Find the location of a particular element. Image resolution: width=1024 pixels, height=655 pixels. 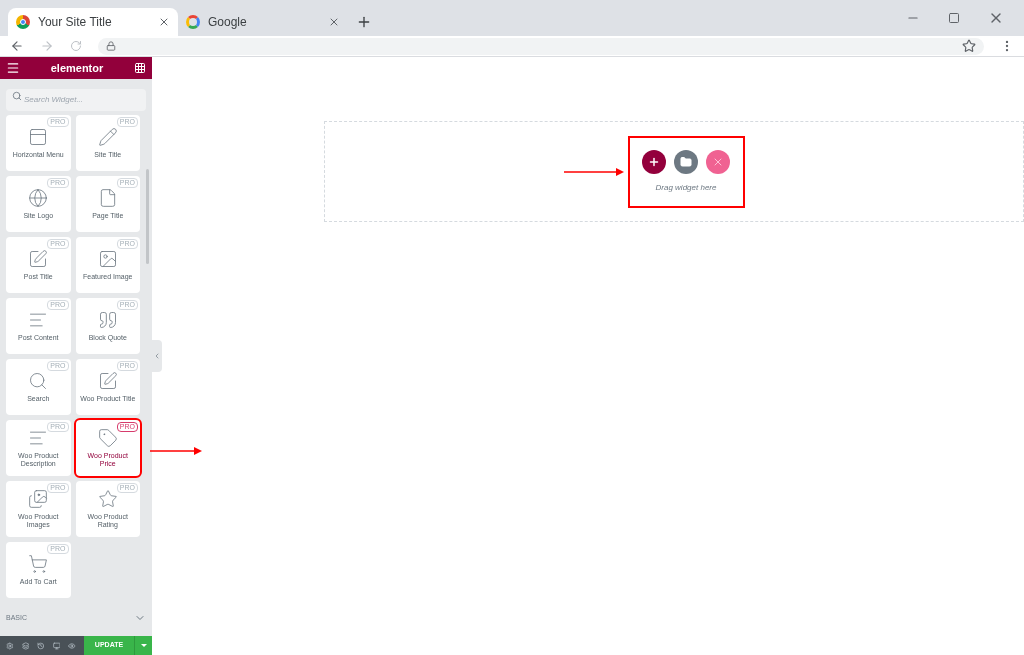

search-engine-logo-icon is located at coordinates (193, 22).